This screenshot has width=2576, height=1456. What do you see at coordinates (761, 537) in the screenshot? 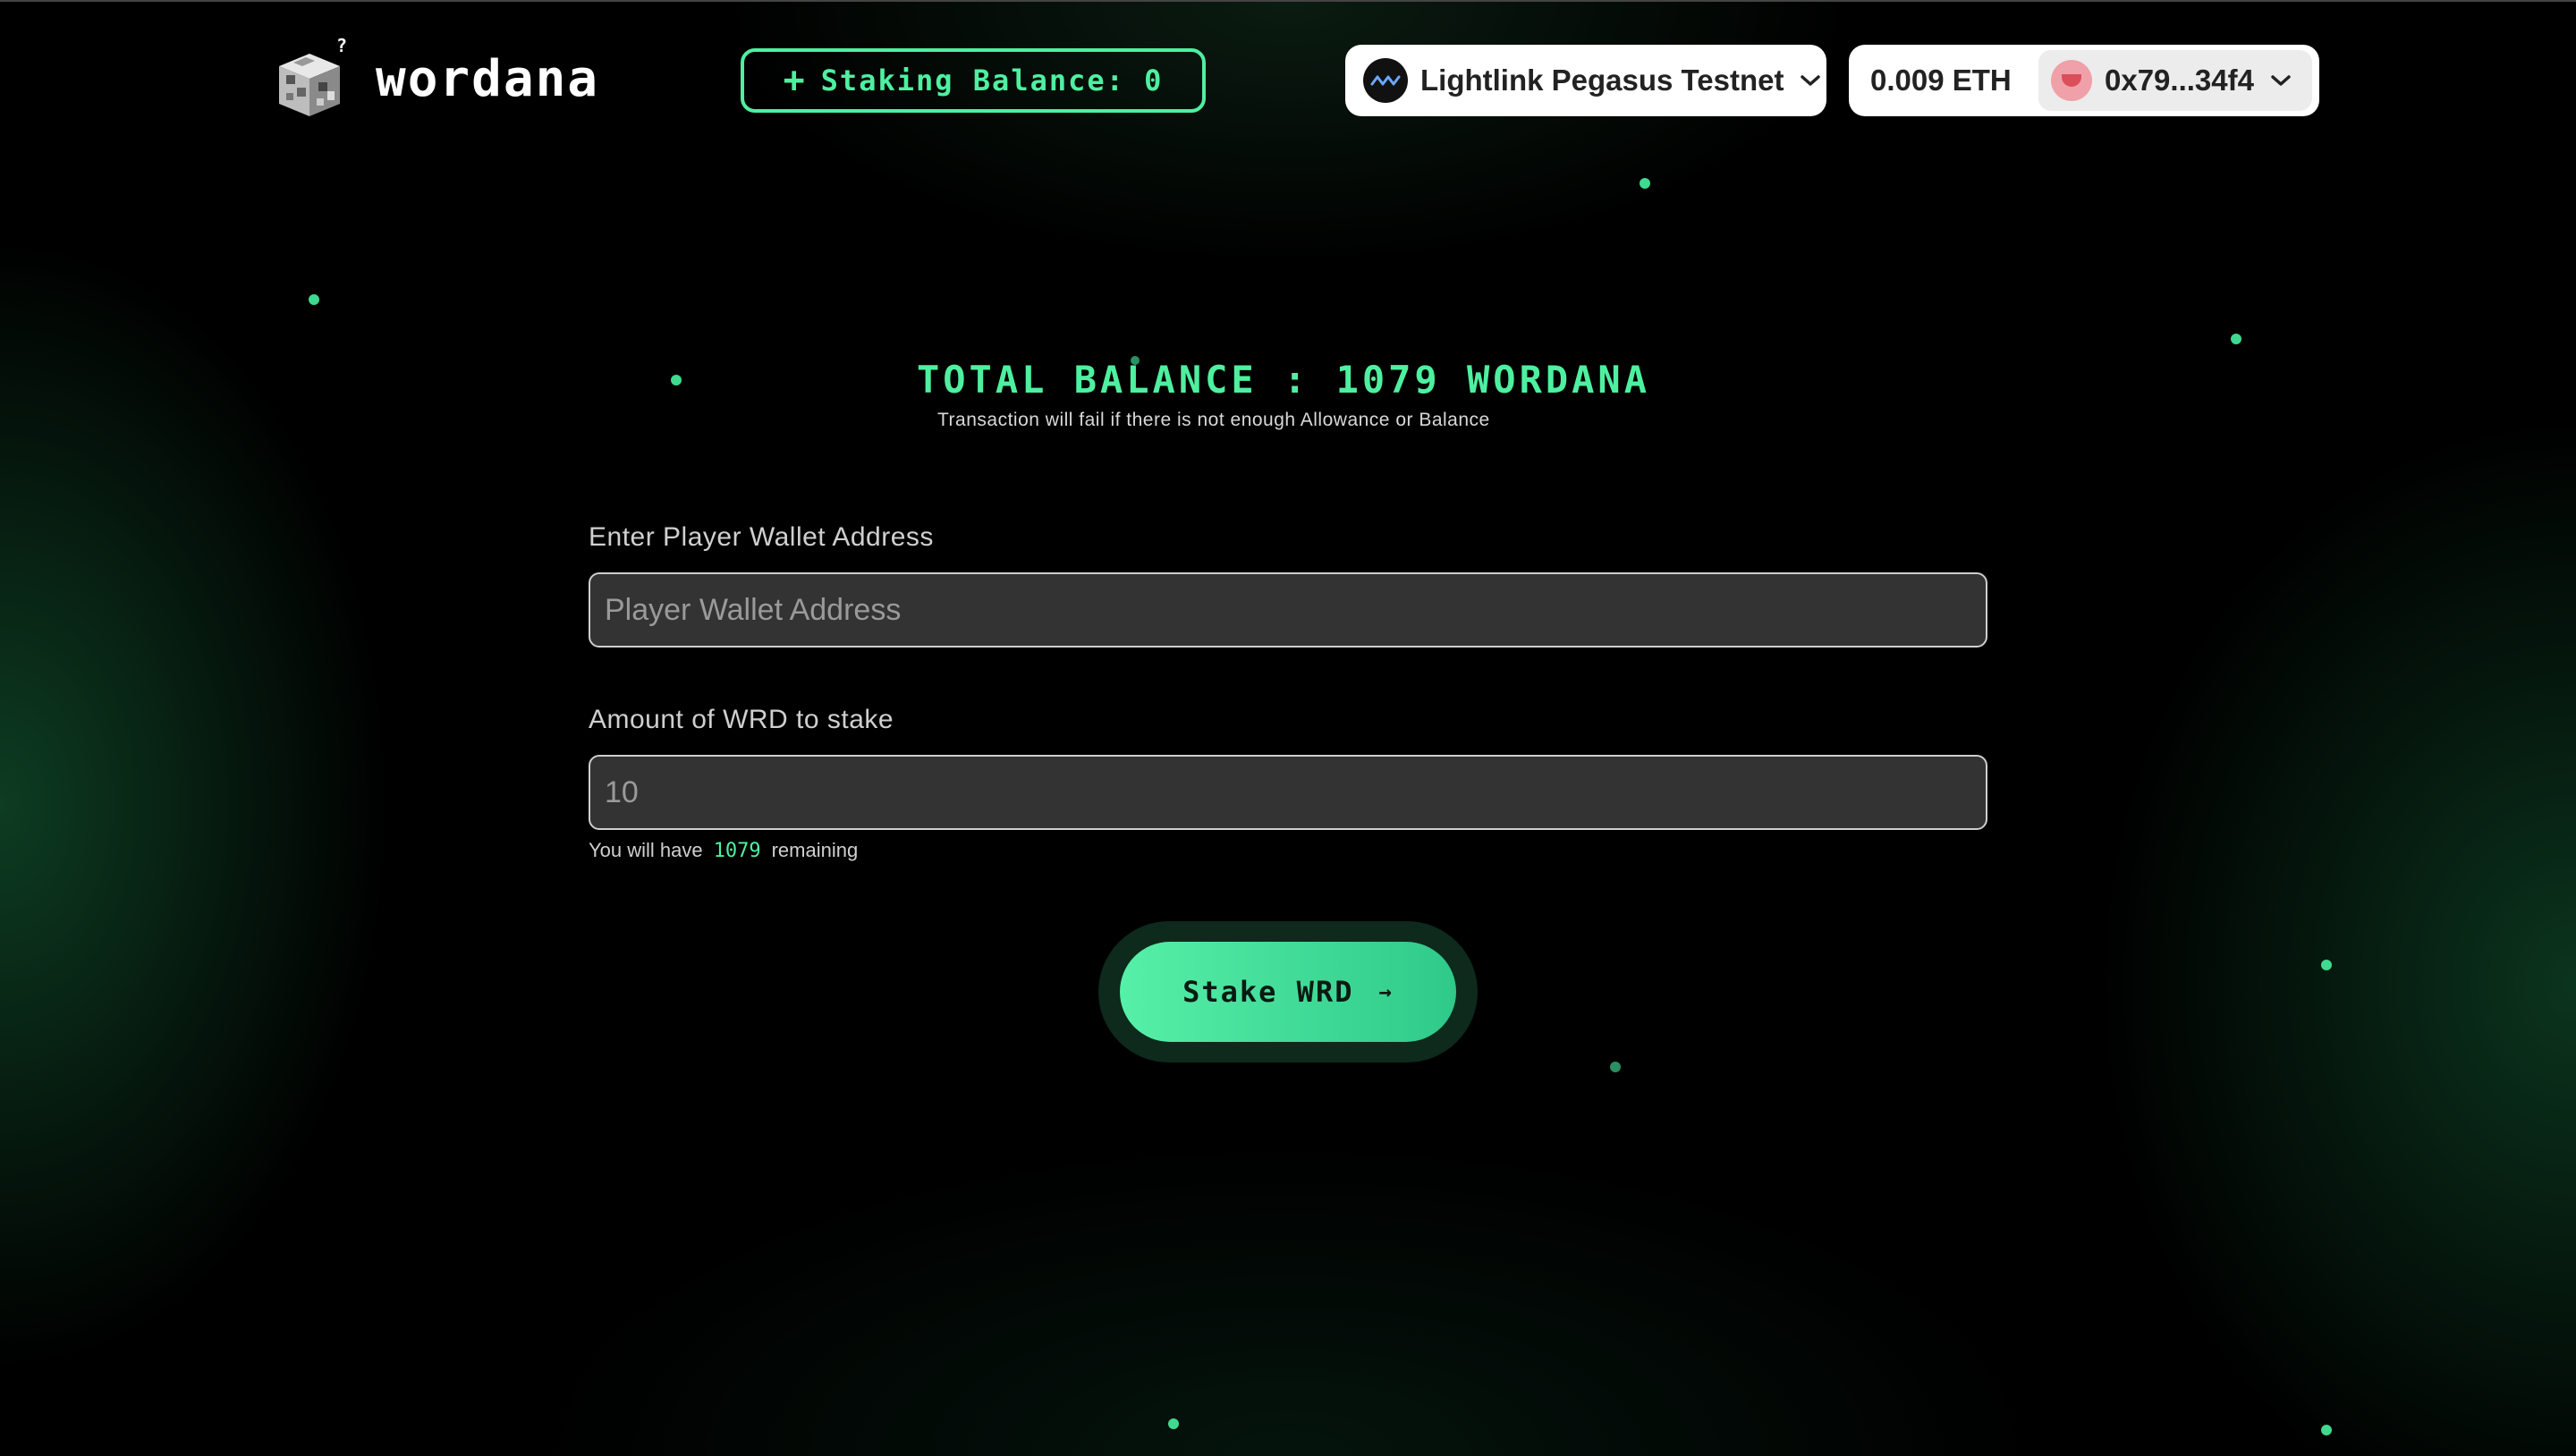
I see `wallet-address-label: Enter Player Wallet Address` at bounding box center [761, 537].